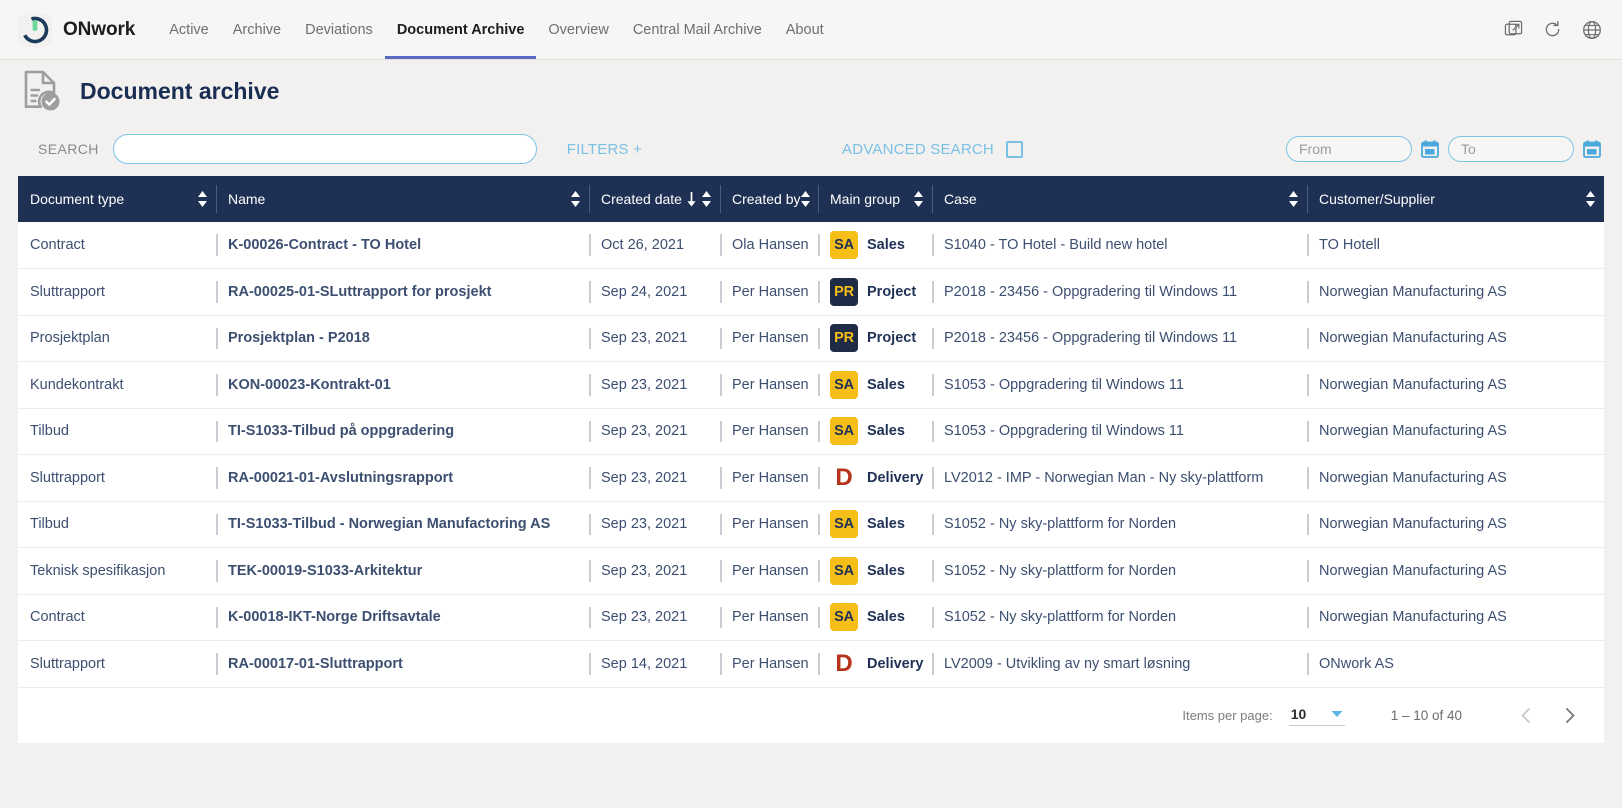 Image resolution: width=1622 pixels, height=808 pixels. I want to click on cell-created-by: Ola Hansen, so click(769, 245).